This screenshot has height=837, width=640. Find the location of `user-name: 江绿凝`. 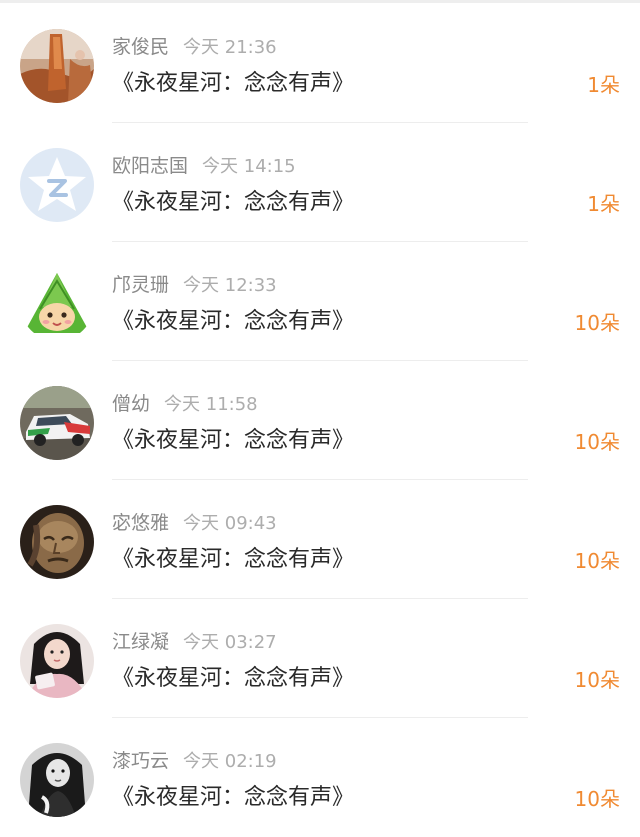

user-name: 江绿凝 is located at coordinates (140, 642).